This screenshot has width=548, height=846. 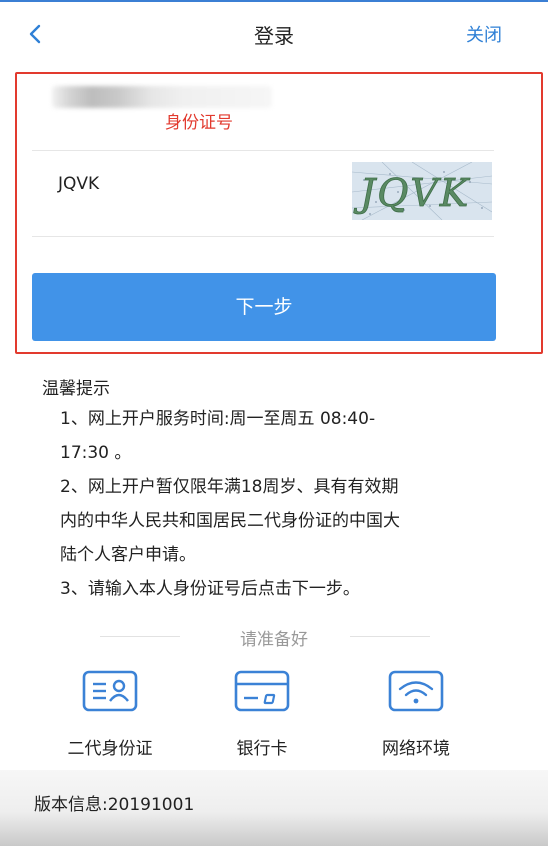 What do you see at coordinates (274, 33) in the screenshot?
I see `nav-bar: 登录 关闭` at bounding box center [274, 33].